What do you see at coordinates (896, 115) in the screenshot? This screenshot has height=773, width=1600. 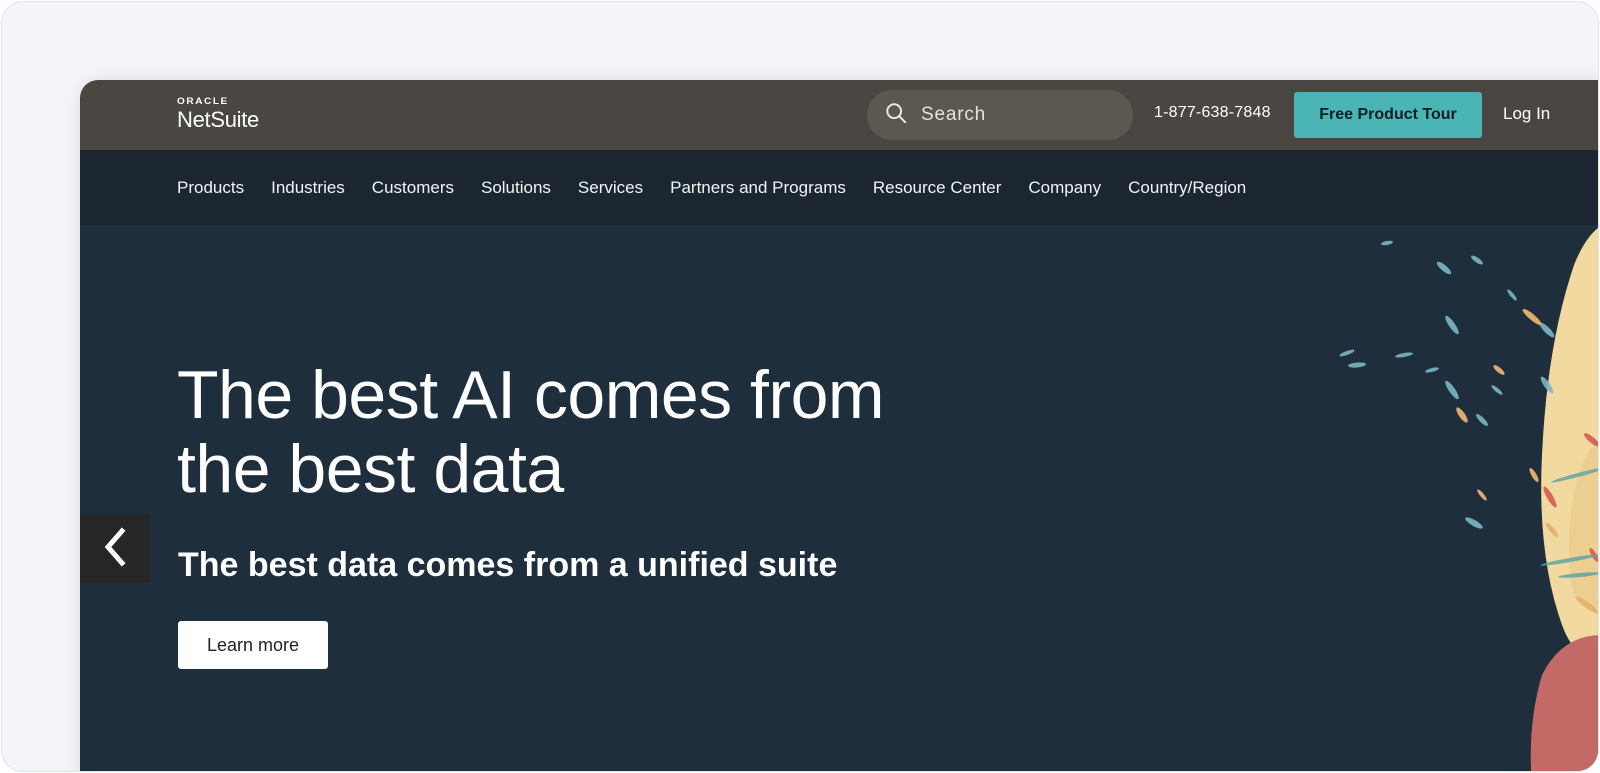 I see `search-icon` at bounding box center [896, 115].